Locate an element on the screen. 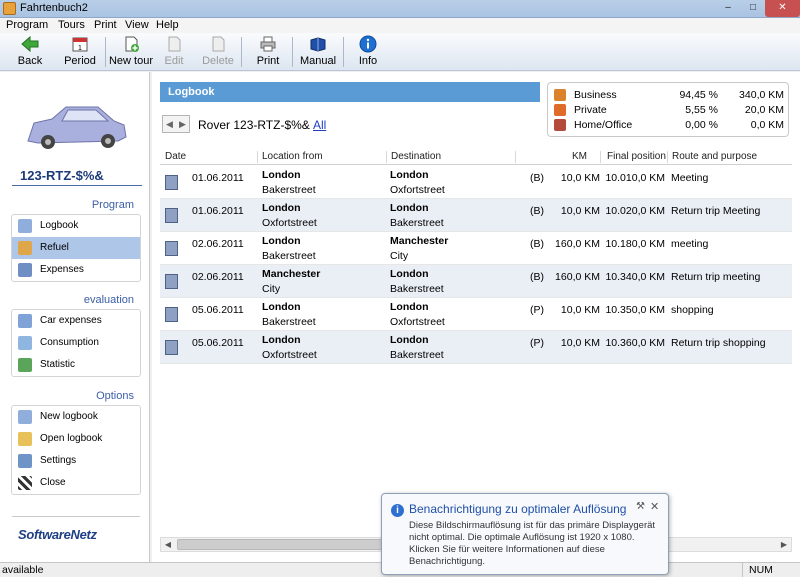  sidebar-item-label: Refuel is located at coordinates (54, 247).